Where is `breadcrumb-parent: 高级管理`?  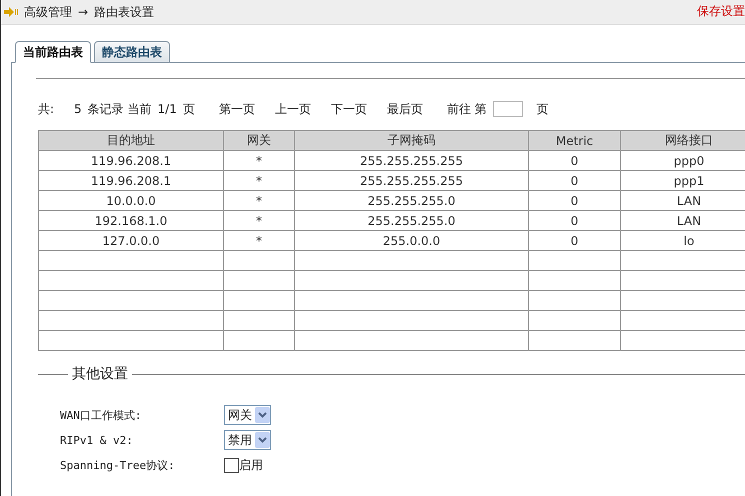
breadcrumb-parent: 高级管理 is located at coordinates (48, 12).